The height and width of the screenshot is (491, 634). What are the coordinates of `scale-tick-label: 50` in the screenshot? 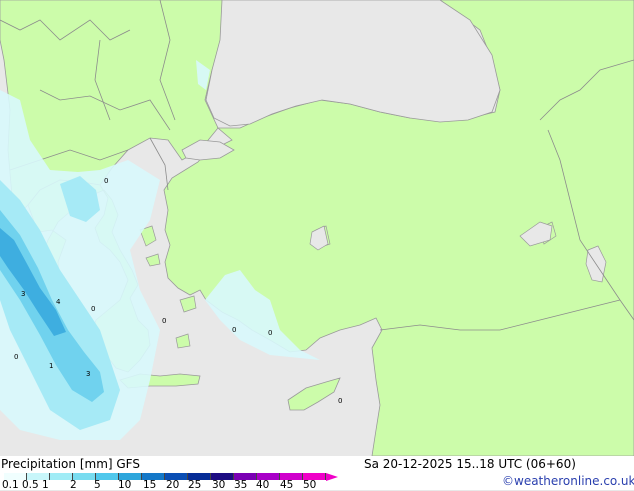 It's located at (310, 485).